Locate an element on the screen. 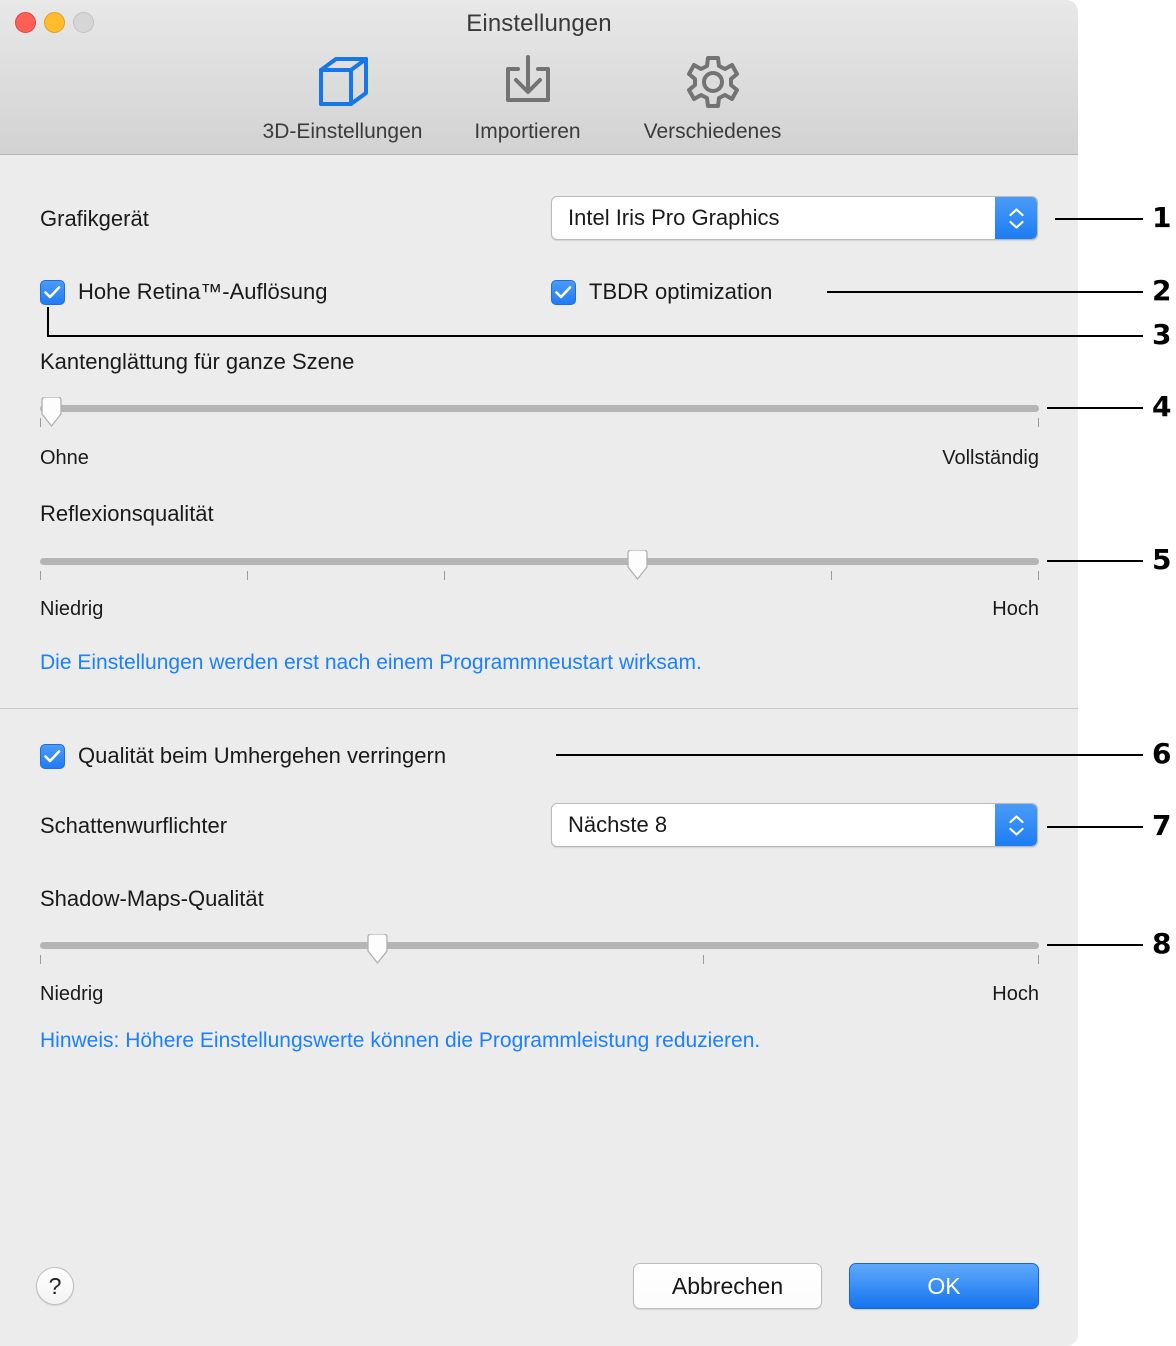 The image size is (1176, 1346). shadow-map-quality-min-label: Niedrig is located at coordinates (72, 994).